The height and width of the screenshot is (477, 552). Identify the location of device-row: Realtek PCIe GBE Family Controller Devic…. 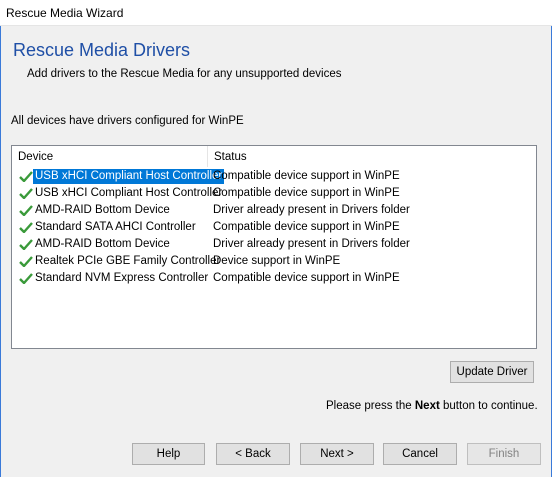
(274, 261).